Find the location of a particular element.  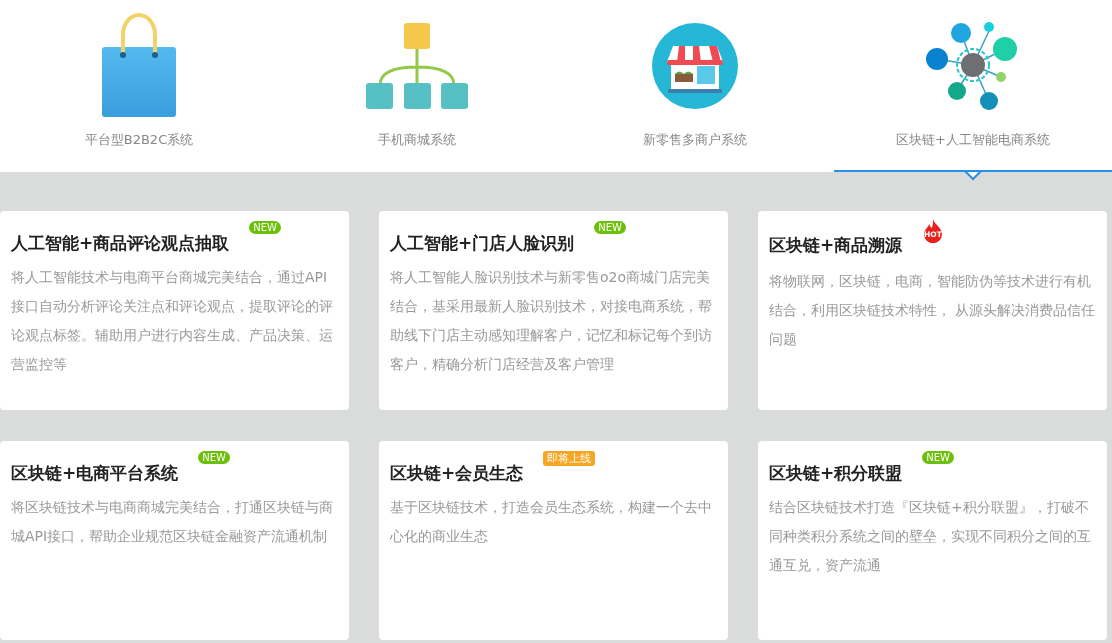

card-description: 将人工智能人脸识别技术与新零售o2o商城门店完美结合，基采用最新人脸识别技术，对接电商系统，帮助线下门店主动感知理解客户，记忆和标记每个到访客户，精确分析门店经营及客户管理 is located at coordinates (551, 321).